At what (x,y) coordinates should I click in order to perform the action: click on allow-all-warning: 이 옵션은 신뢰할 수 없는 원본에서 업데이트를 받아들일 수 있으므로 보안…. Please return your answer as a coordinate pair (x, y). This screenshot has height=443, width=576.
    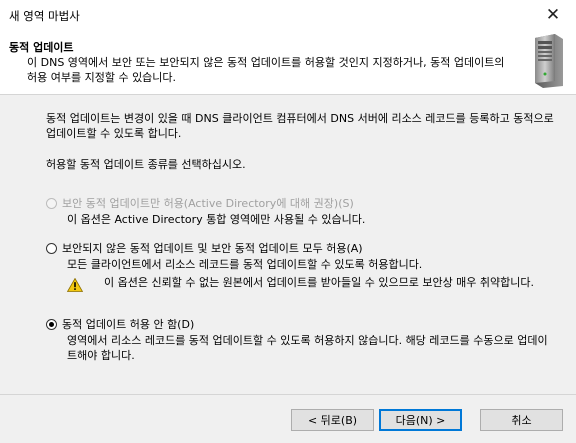
    Looking at the image, I should click on (319, 282).